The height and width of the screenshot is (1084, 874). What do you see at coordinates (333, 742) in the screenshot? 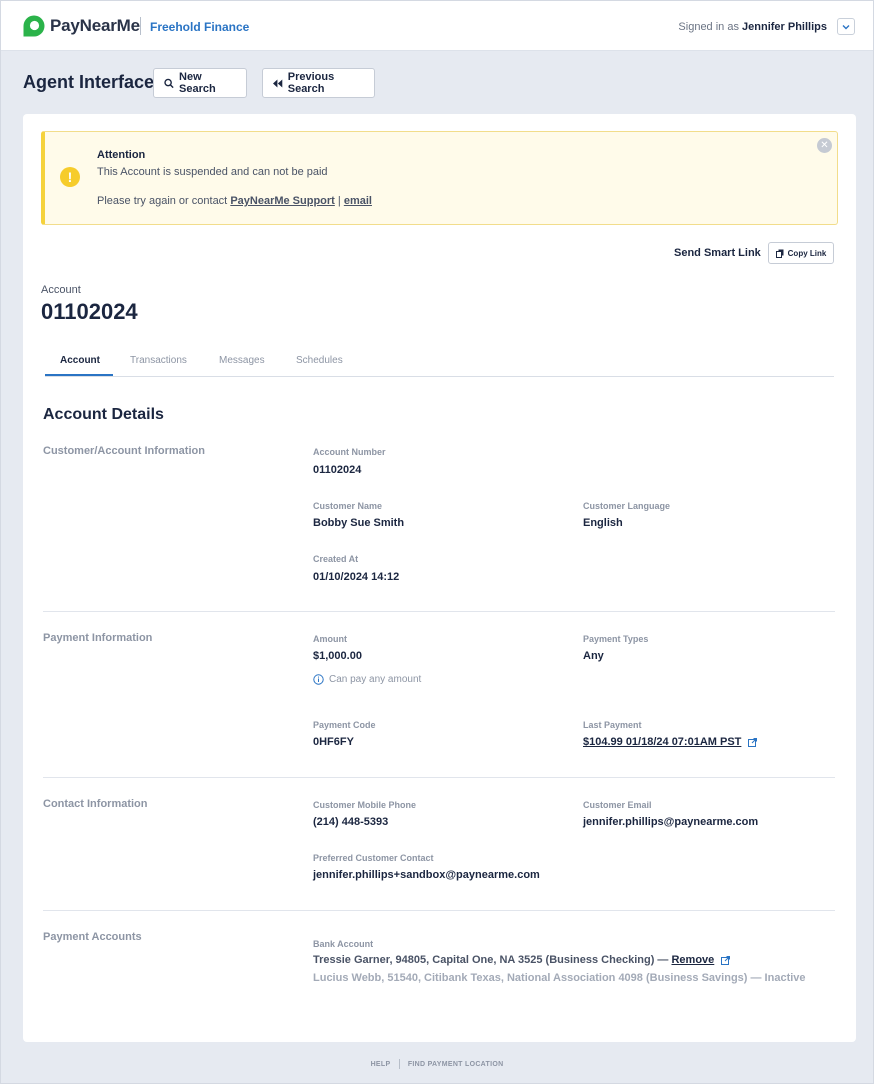
I see `payment-code-value: 0HF6FY` at bounding box center [333, 742].